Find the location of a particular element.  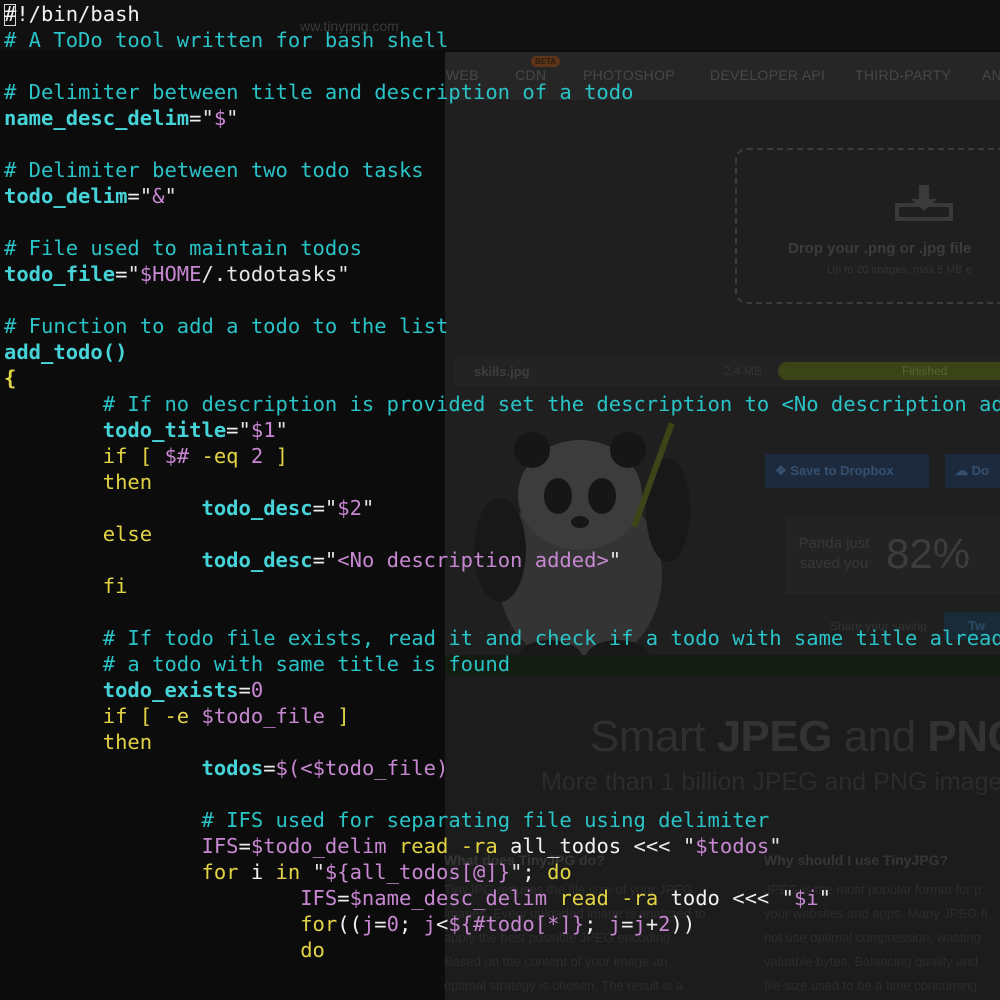

code-token: ${#todo[*]} is located at coordinates (516, 924).